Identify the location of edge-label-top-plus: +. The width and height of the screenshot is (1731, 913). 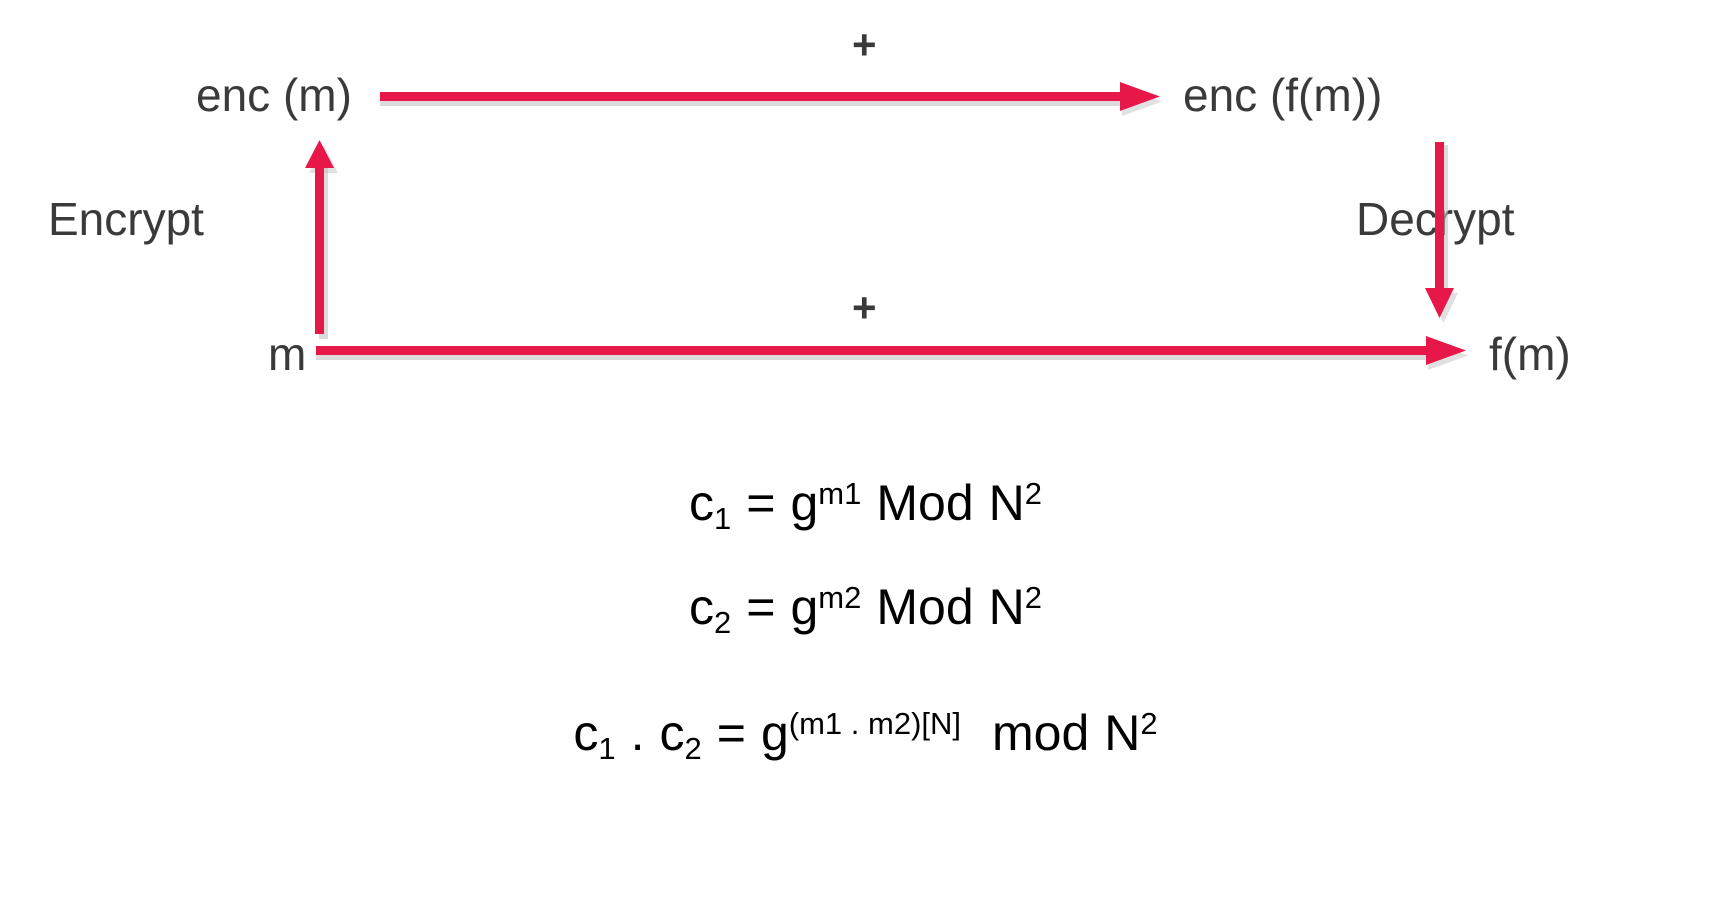
(864, 44).